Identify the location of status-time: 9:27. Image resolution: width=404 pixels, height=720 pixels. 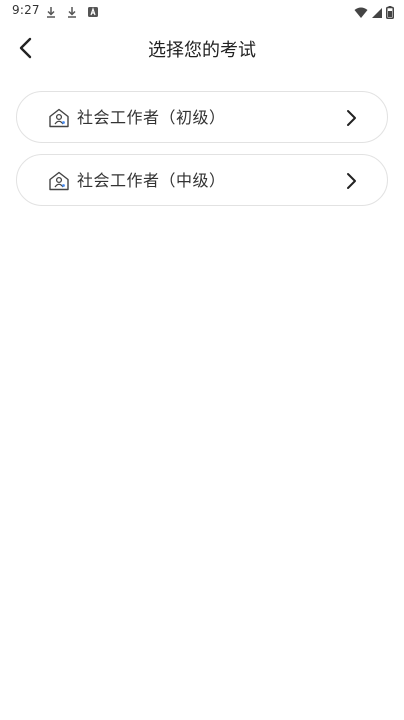
(26, 10).